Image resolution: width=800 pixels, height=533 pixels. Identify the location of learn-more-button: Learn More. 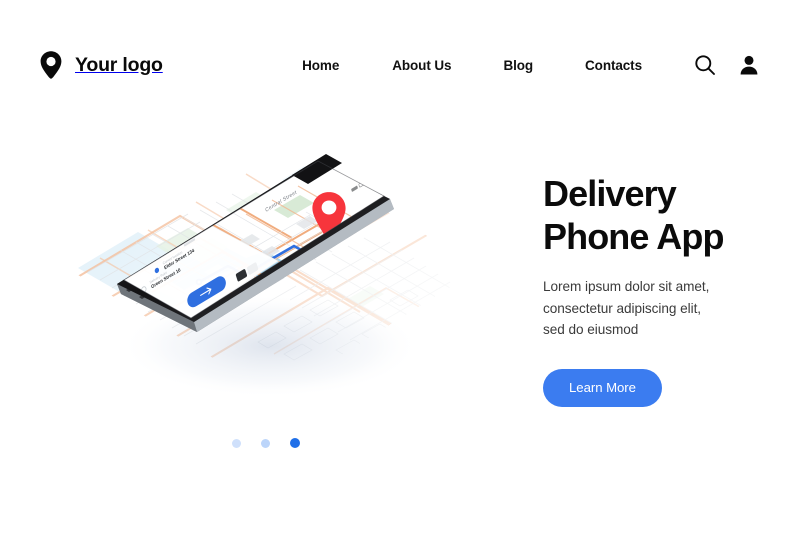
(602, 387).